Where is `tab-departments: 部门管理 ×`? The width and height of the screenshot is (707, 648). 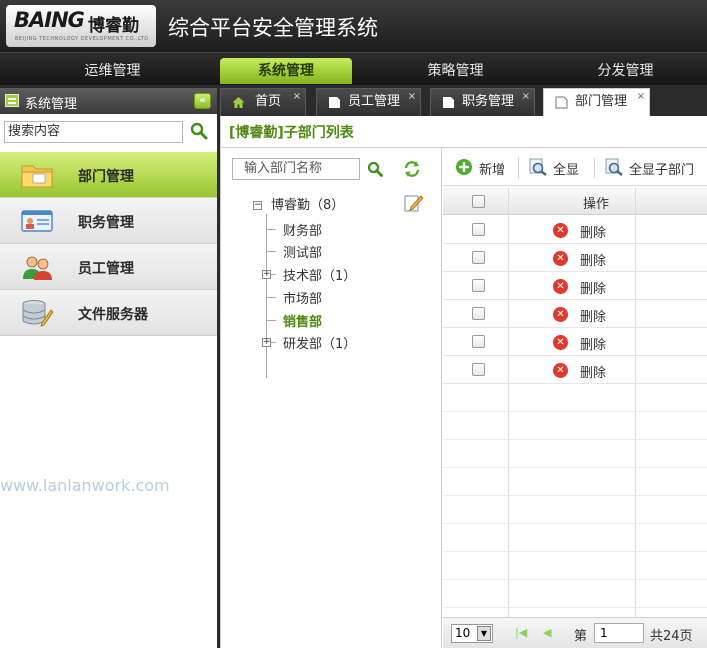 tab-departments: 部门管理 × is located at coordinates (596, 102).